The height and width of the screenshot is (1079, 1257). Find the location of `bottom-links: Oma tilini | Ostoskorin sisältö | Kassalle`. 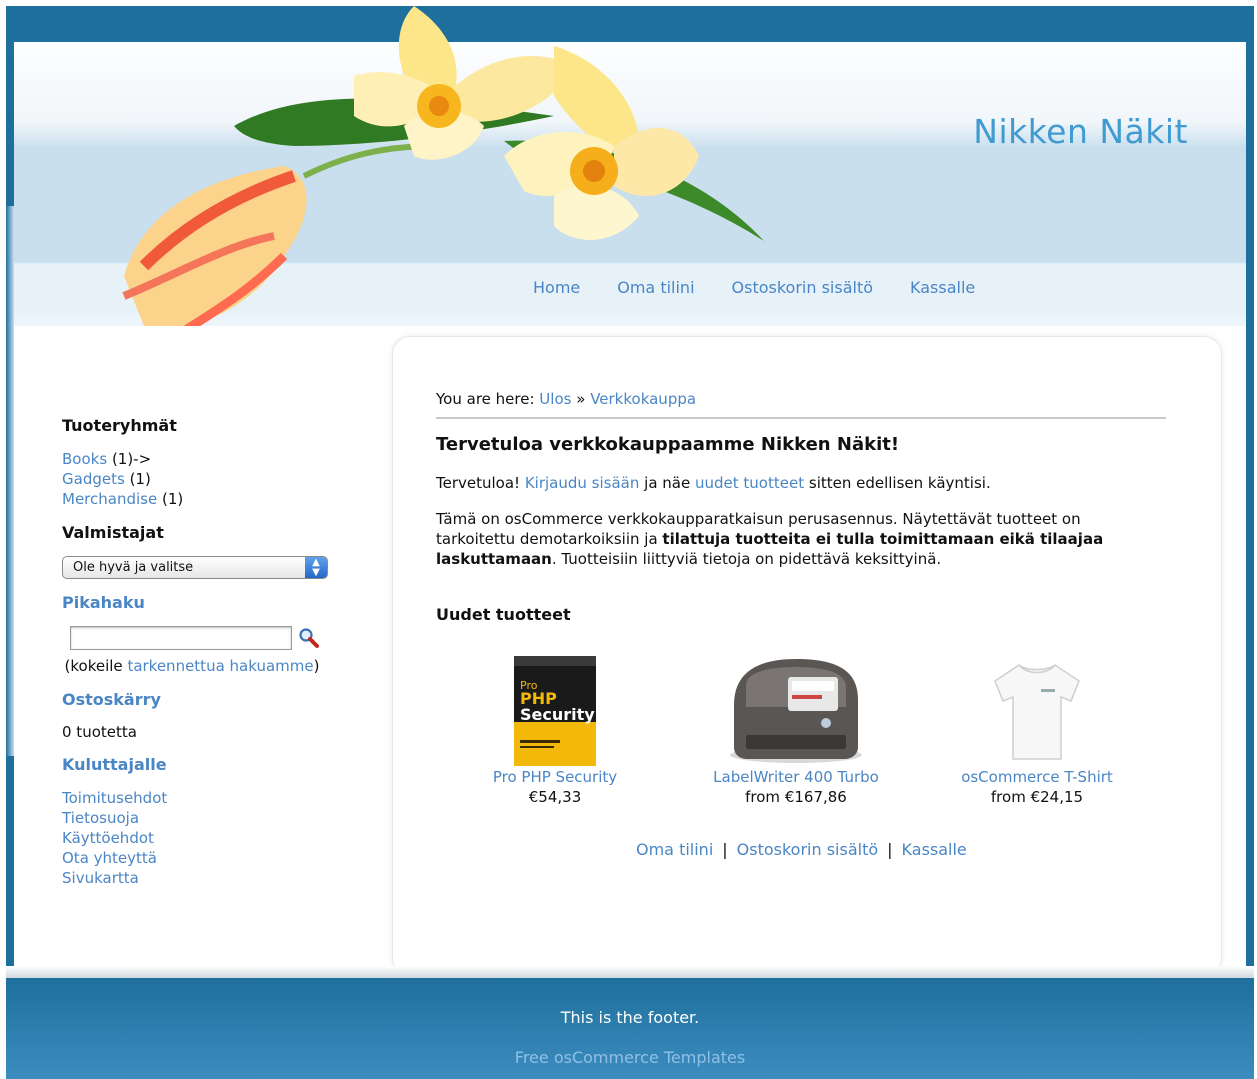

bottom-links: Oma tilini | Ostoskorin sisältö | Kassalle is located at coordinates (801, 849).